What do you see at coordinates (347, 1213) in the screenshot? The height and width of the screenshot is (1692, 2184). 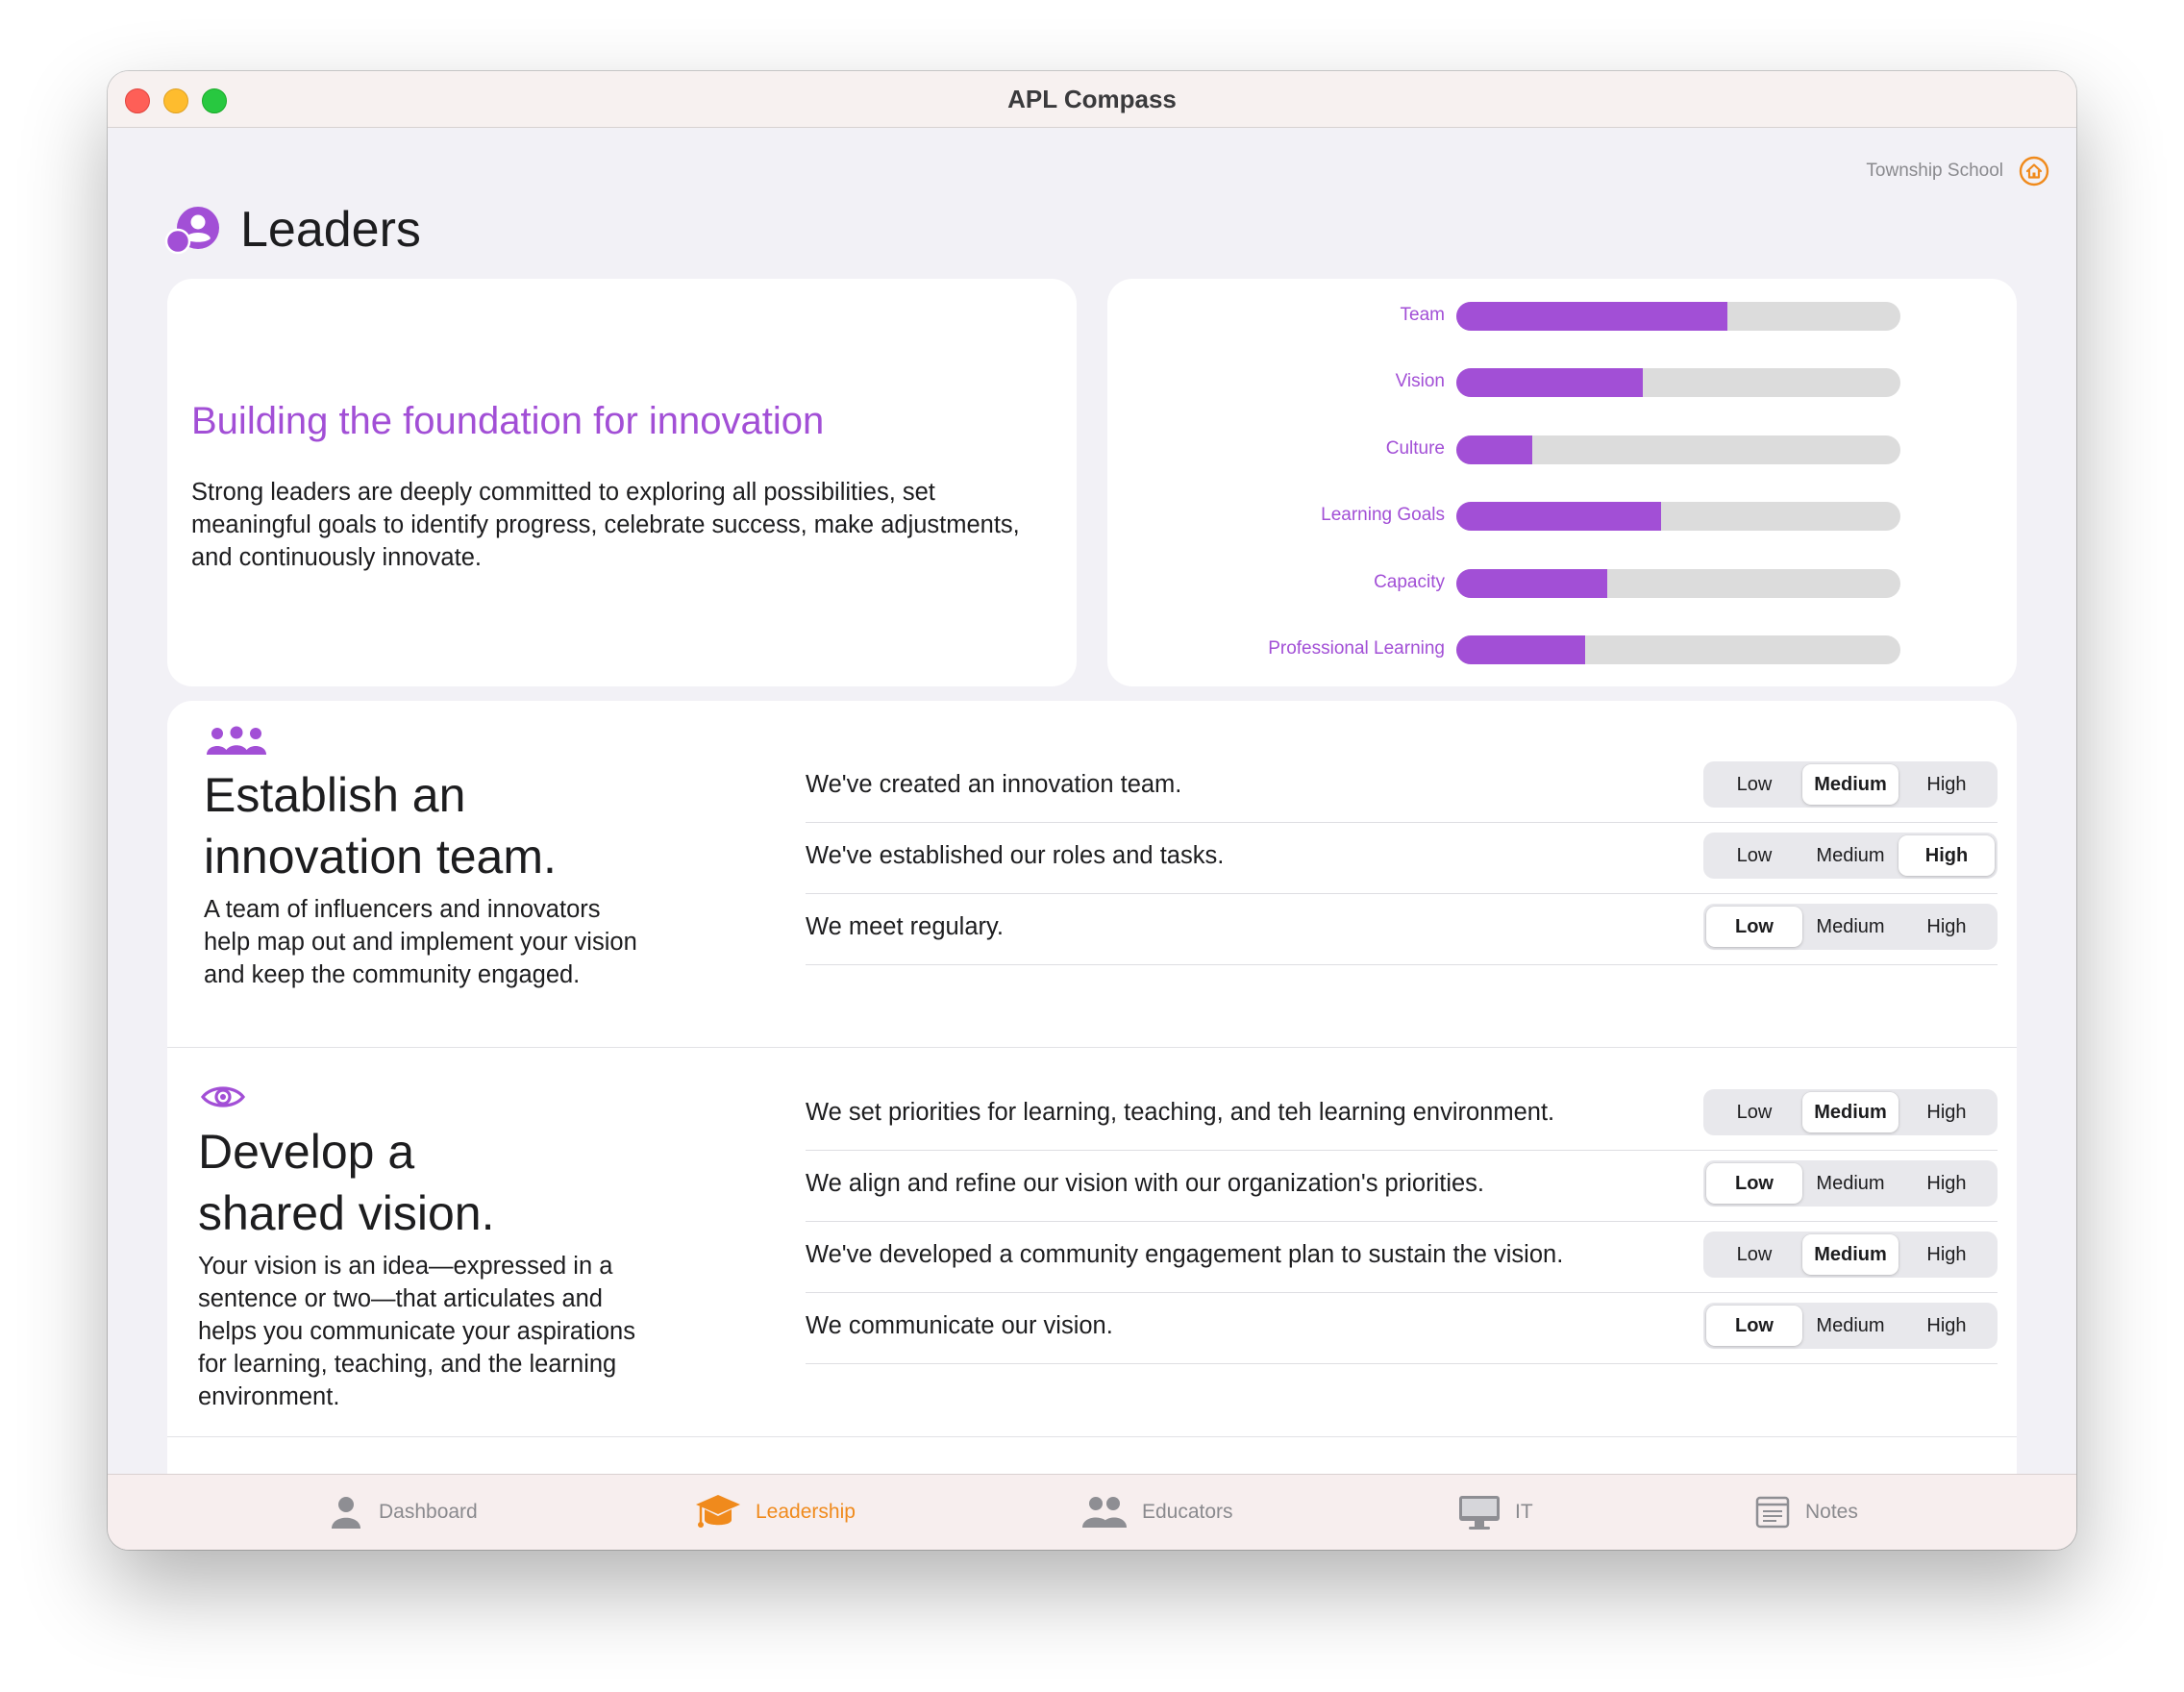 I see `section-title-line: shared vision.` at bounding box center [347, 1213].